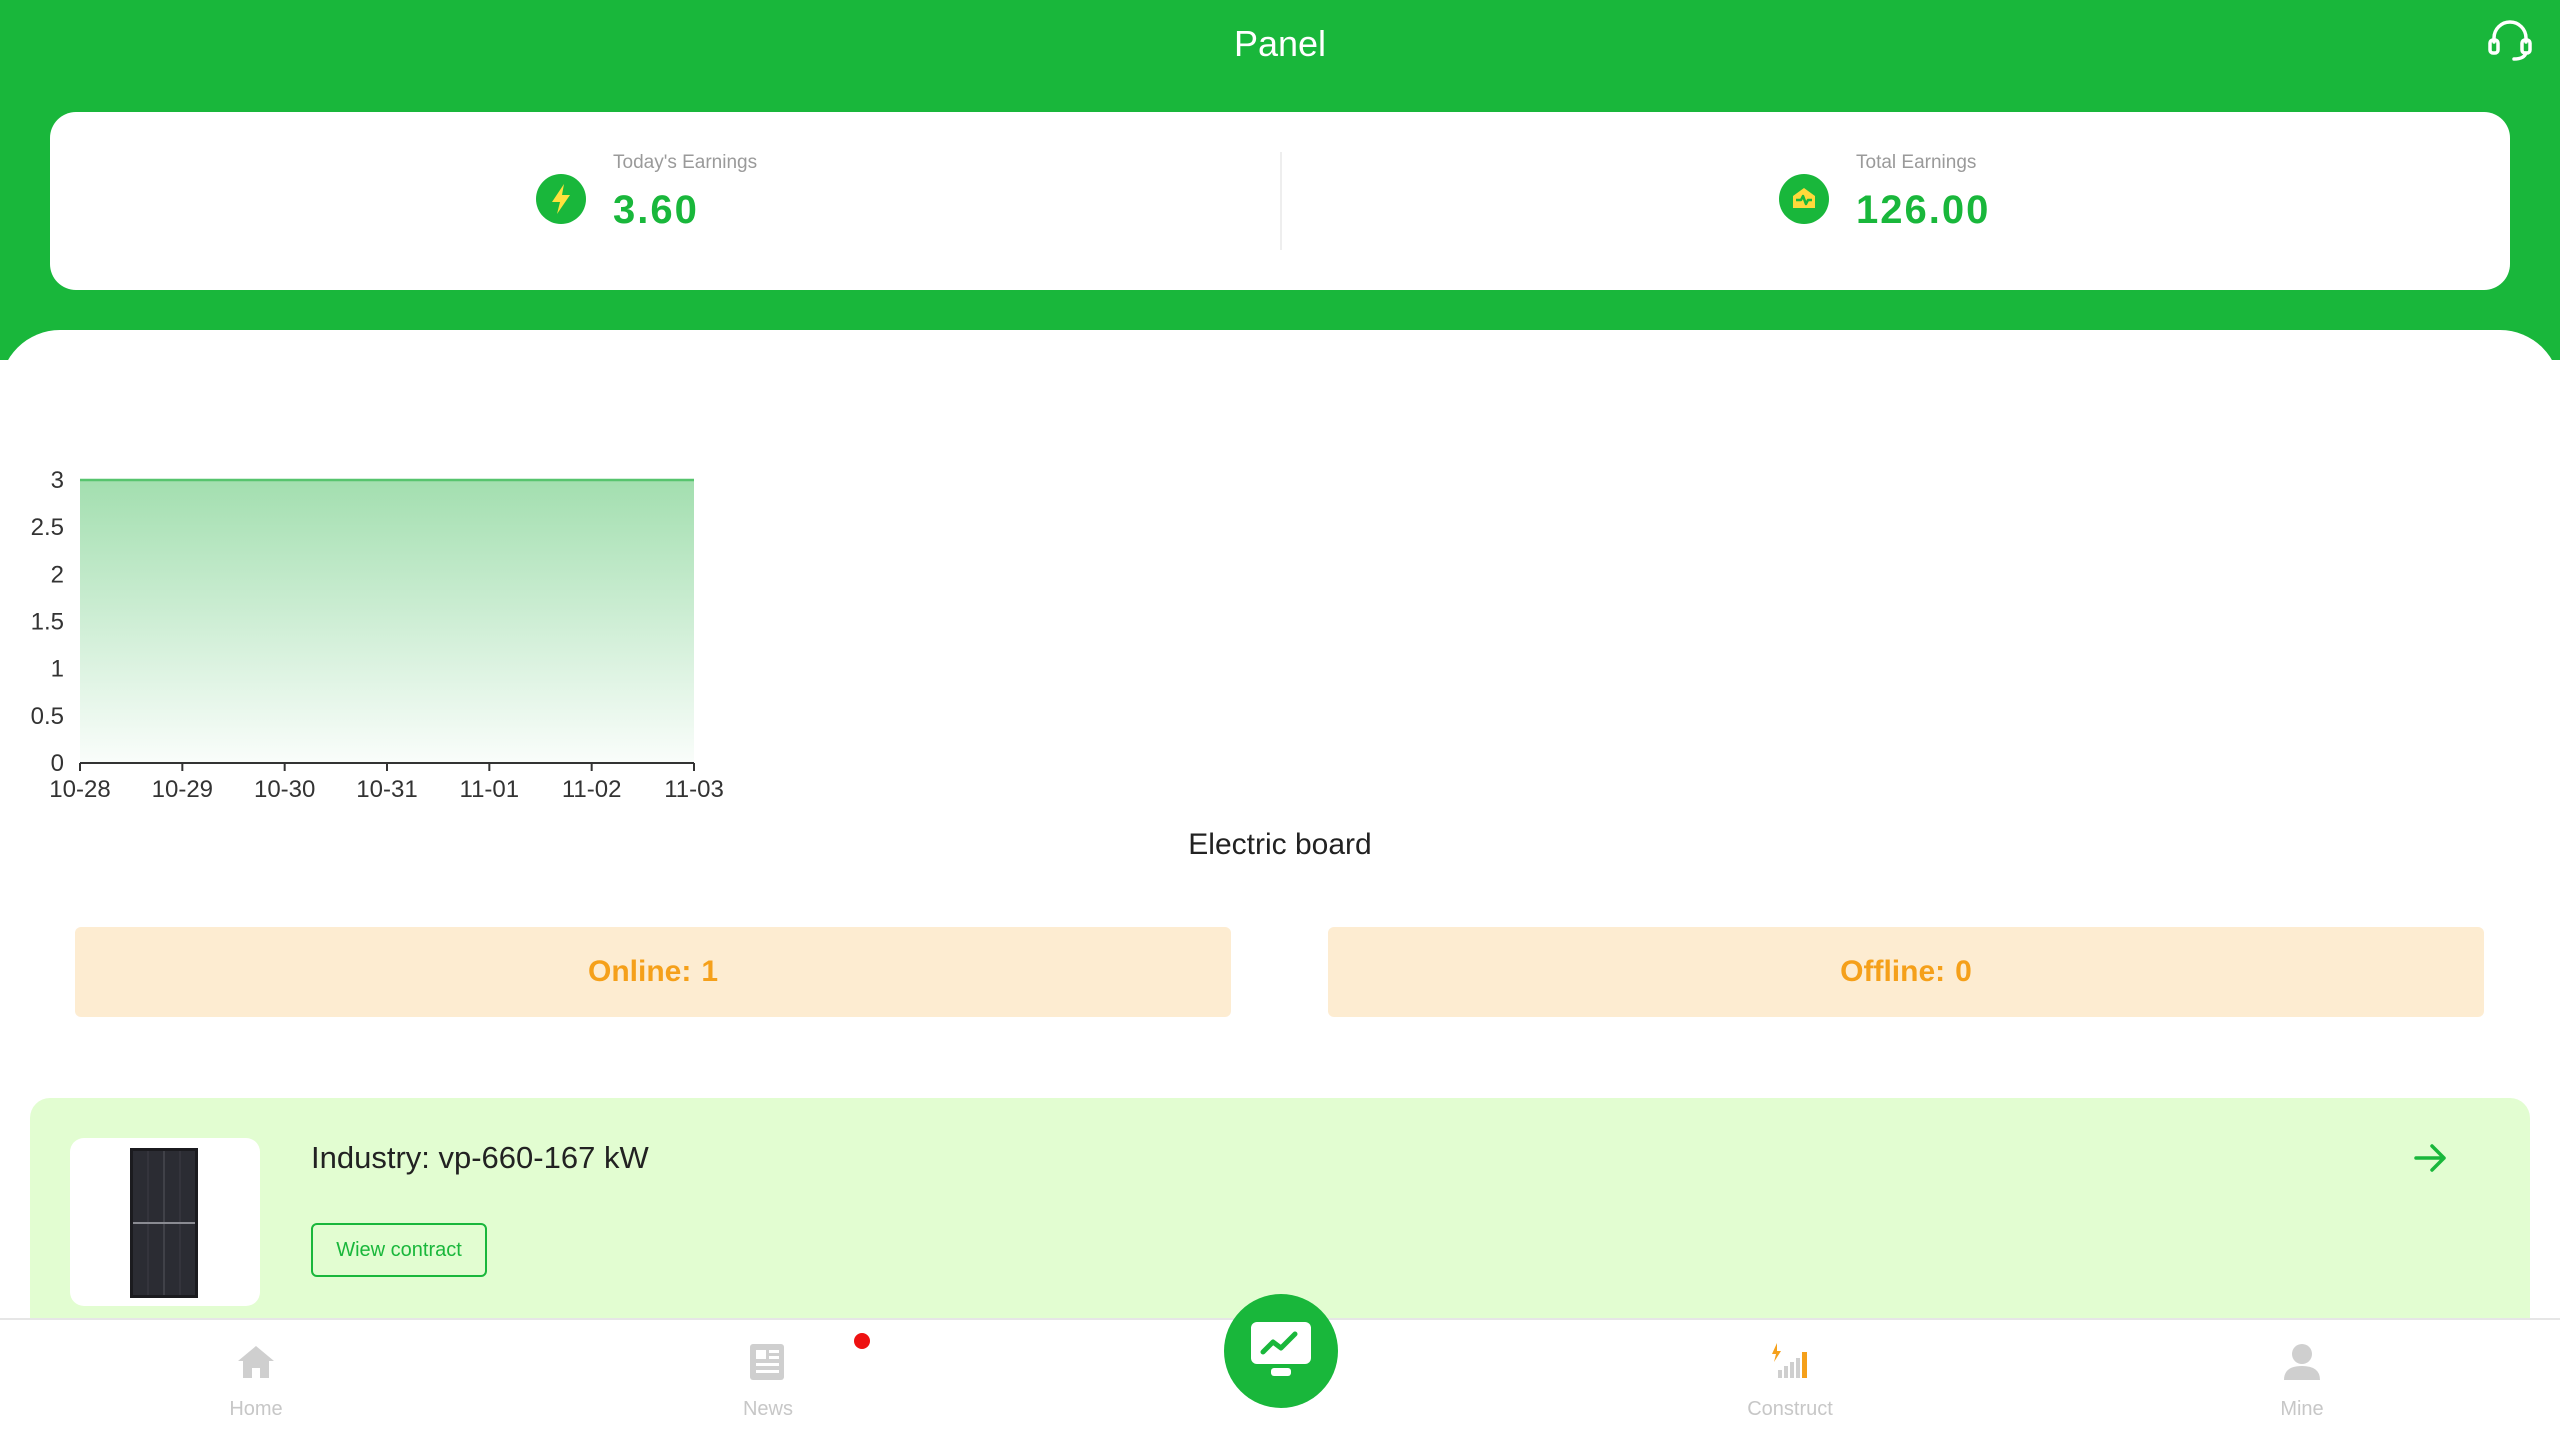 The width and height of the screenshot is (2560, 1442). I want to click on tab-mine: Mine, so click(2302, 1381).